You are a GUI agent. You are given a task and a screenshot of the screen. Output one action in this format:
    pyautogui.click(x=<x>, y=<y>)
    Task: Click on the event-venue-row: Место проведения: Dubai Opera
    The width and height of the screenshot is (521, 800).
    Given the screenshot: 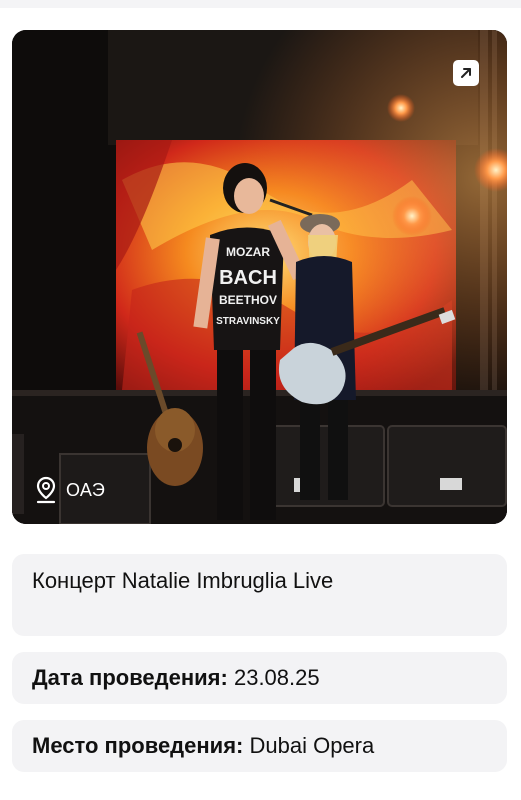 What is the action you would take?
    pyautogui.click(x=259, y=746)
    